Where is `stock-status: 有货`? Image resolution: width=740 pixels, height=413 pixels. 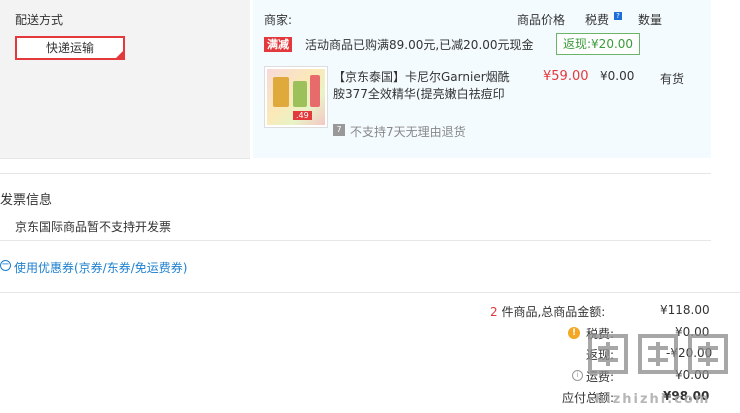 stock-status: 有货 is located at coordinates (672, 79).